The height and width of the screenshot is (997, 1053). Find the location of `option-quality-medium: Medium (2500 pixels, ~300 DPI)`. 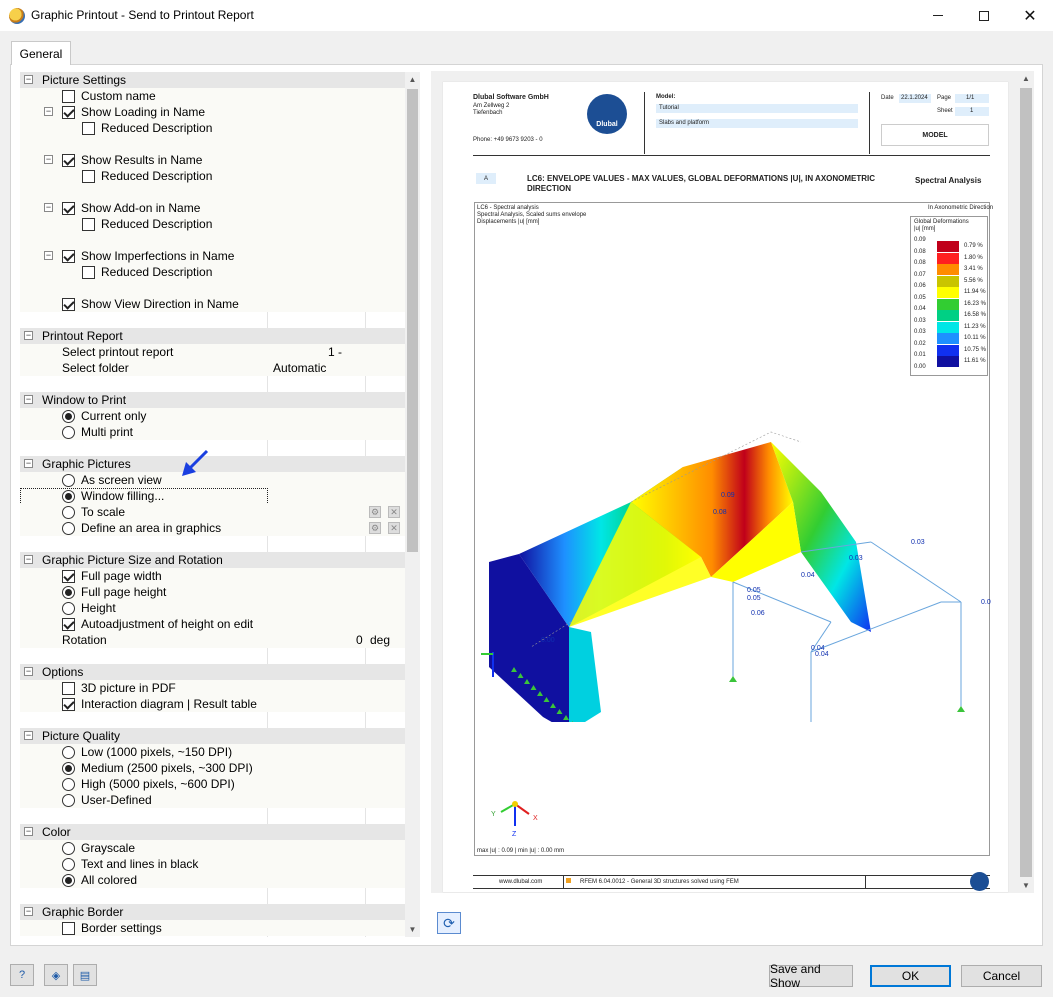

option-quality-medium: Medium (2500 pixels, ~300 DPI) is located at coordinates (212, 768).